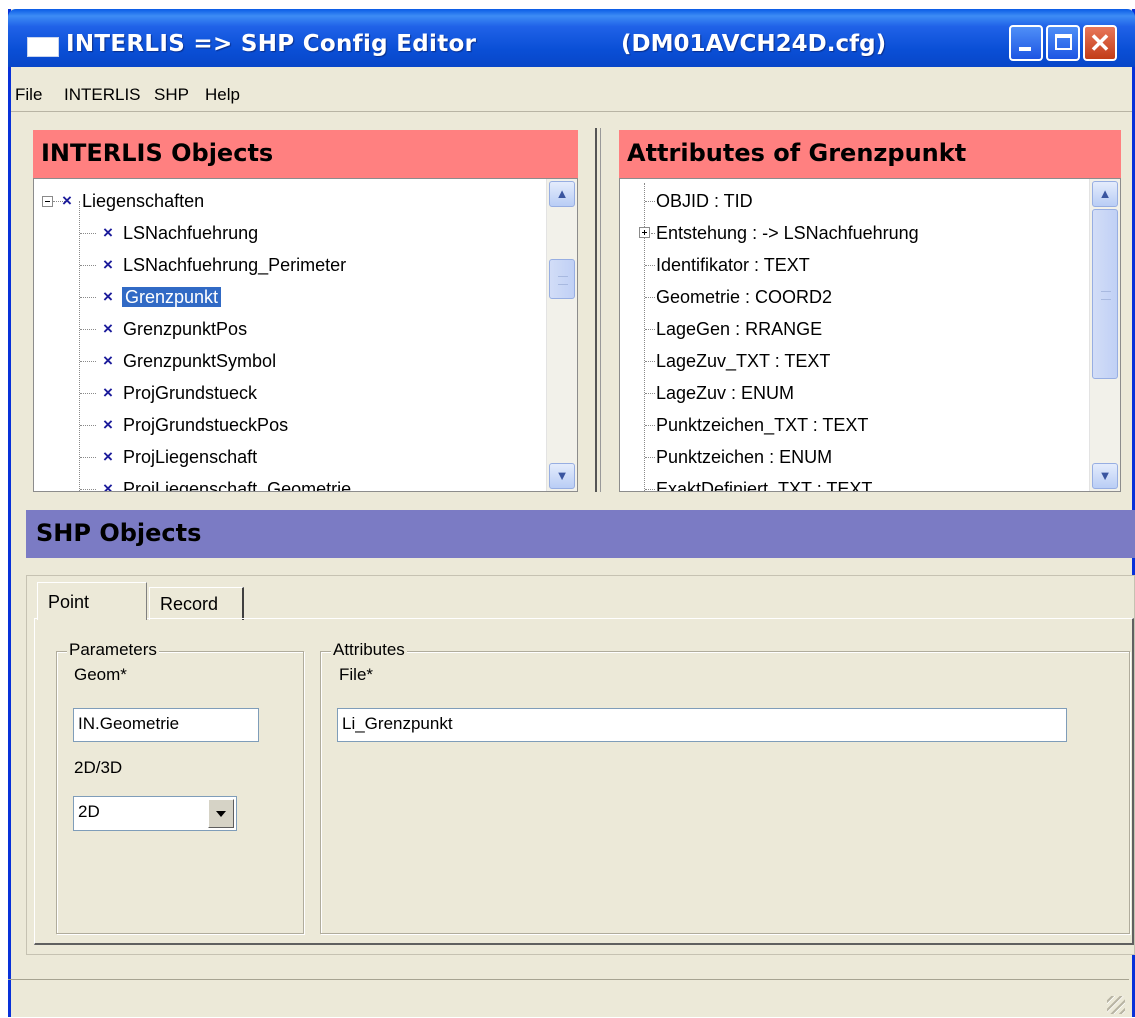  I want to click on window-title: INTERLIS => SHP Config Editor, so click(271, 44).